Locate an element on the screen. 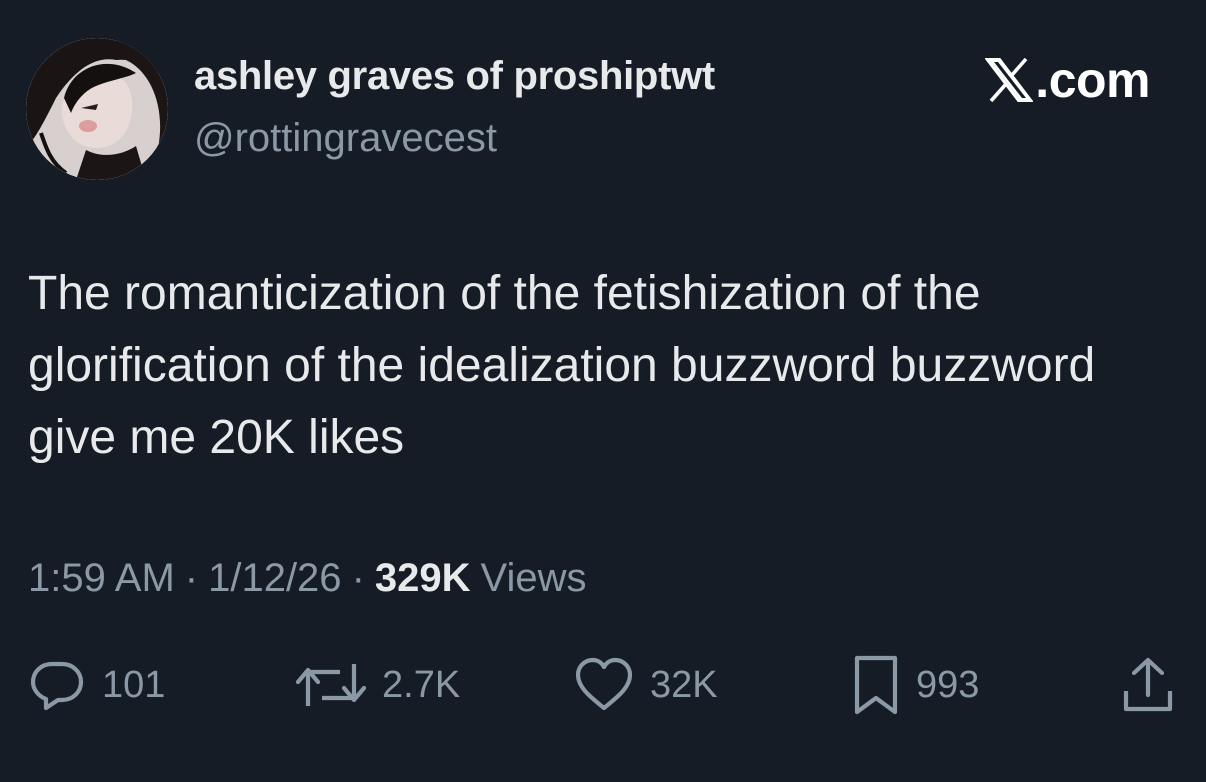  share-icon is located at coordinates (1148, 684).